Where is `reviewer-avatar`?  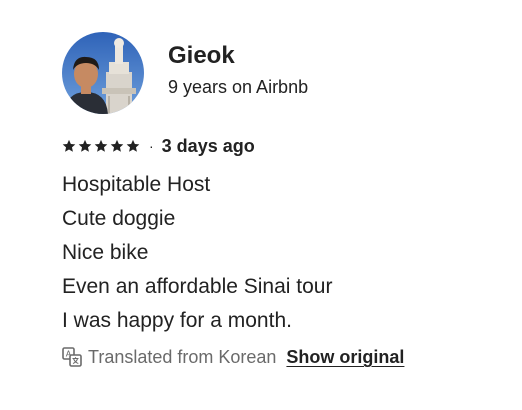
reviewer-avatar is located at coordinates (103, 73).